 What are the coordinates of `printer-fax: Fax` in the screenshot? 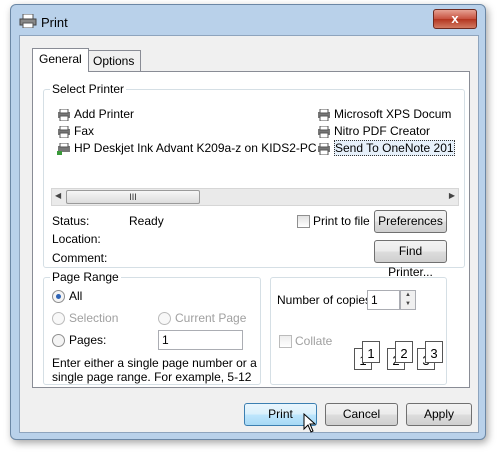 It's located at (75, 131).